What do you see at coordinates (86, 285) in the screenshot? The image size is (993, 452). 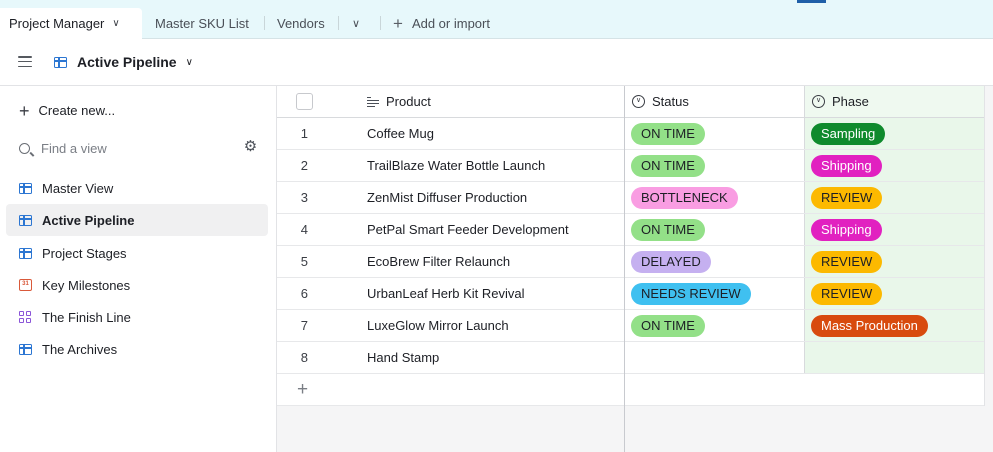 I see `sidebar-item-label: Key Milestones` at bounding box center [86, 285].